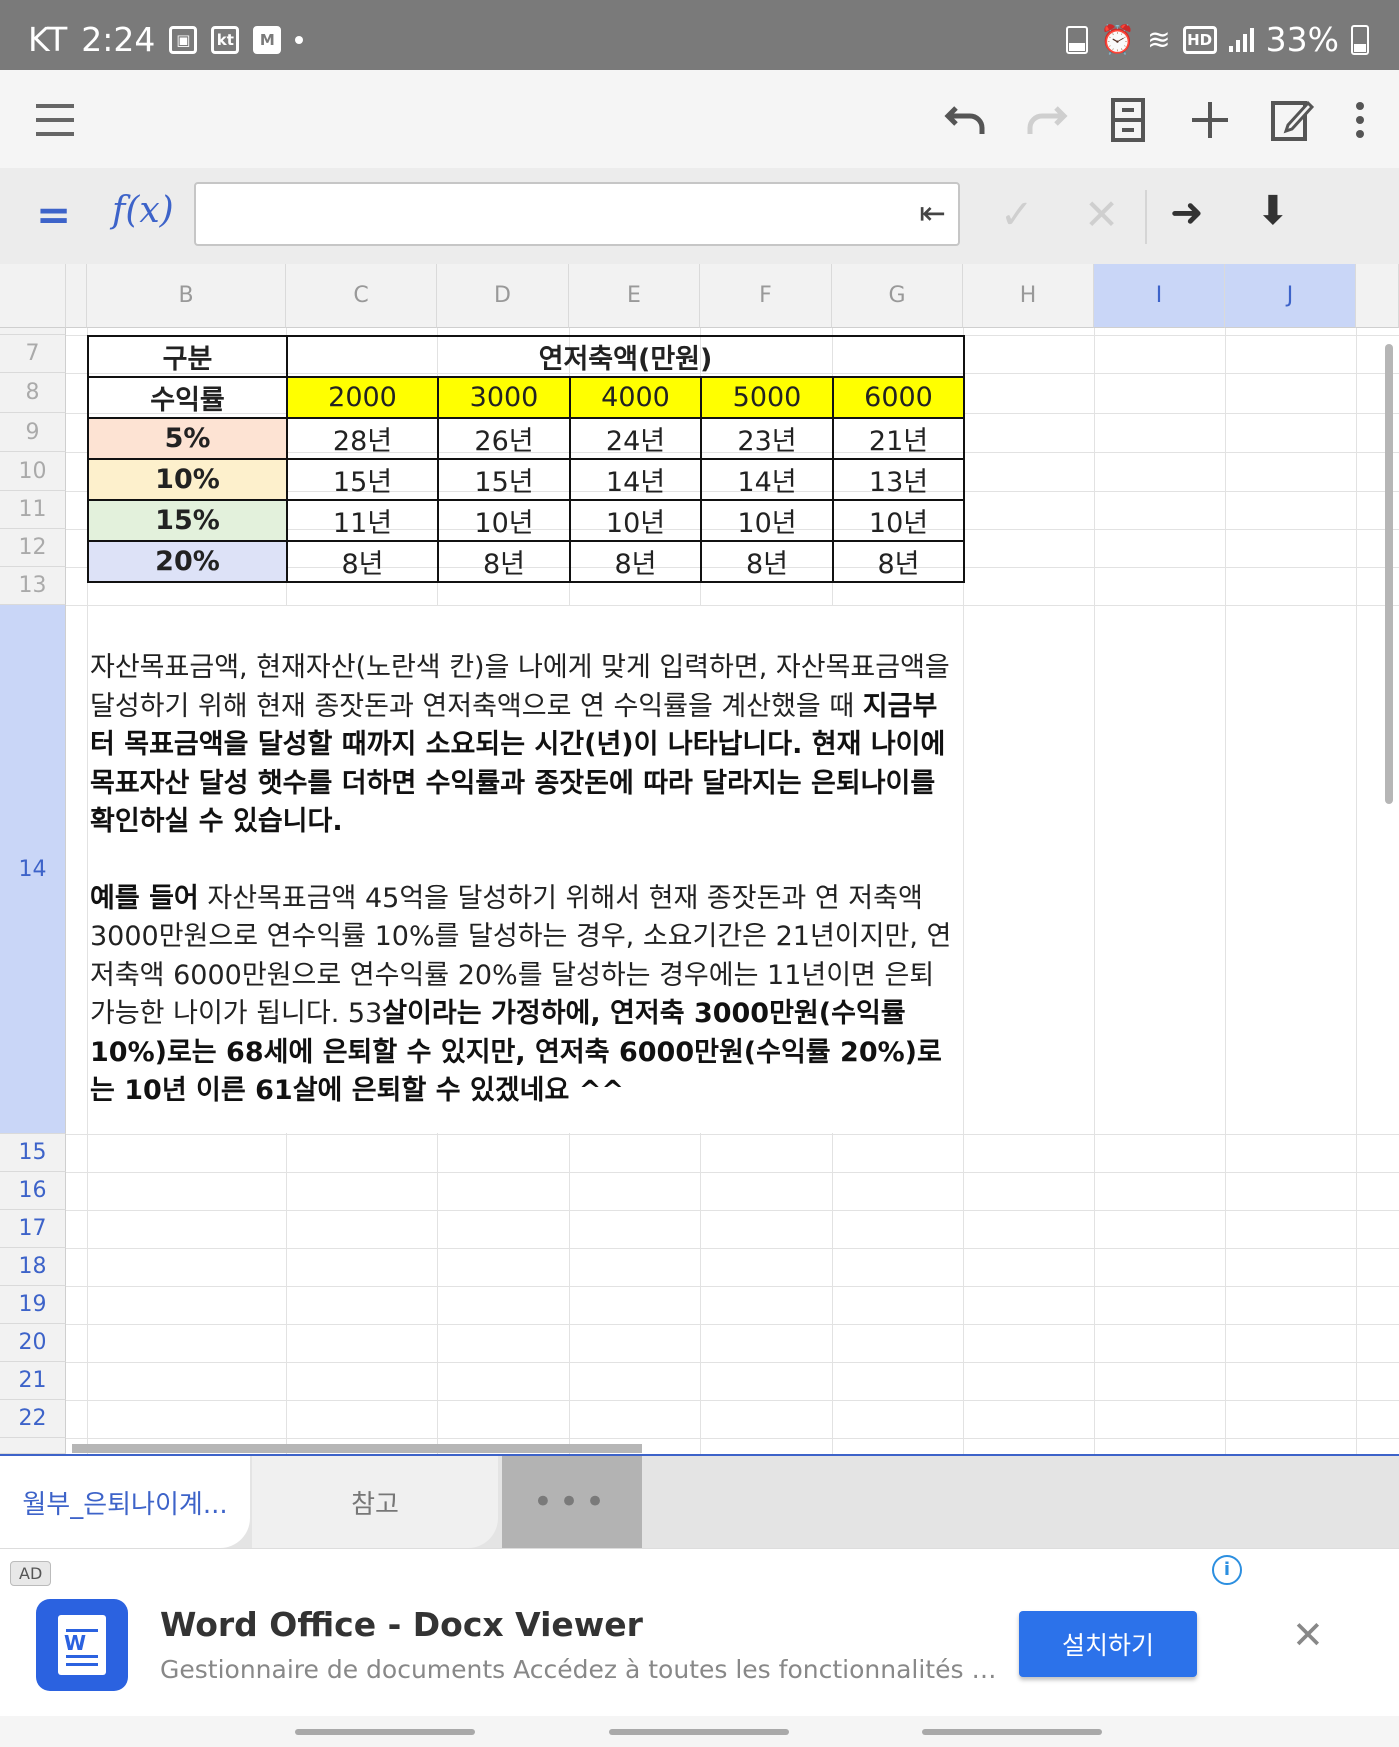  What do you see at coordinates (362, 520) in the screenshot?
I see `years-cell: 11년` at bounding box center [362, 520].